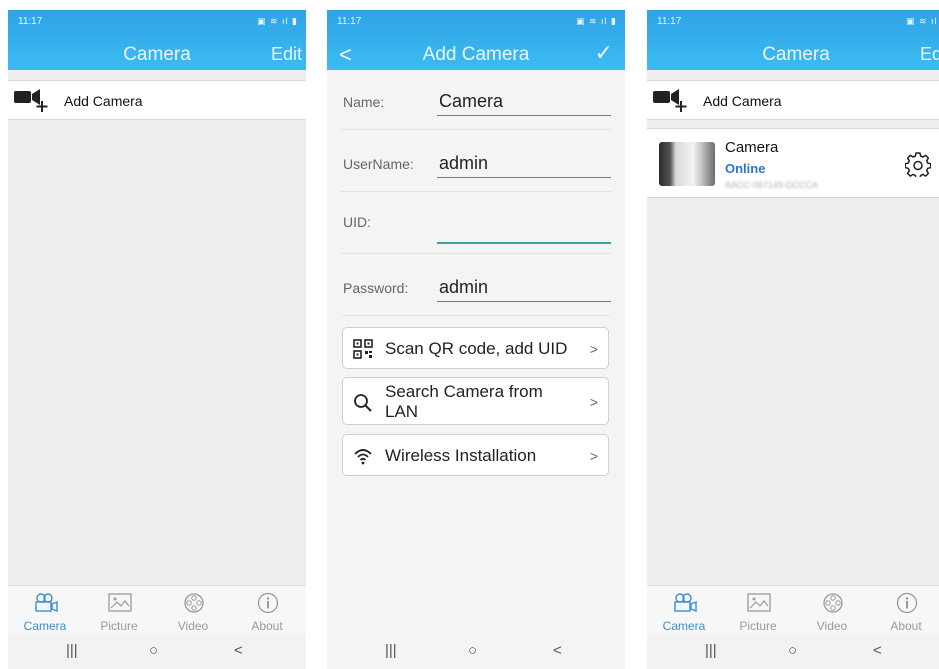 The width and height of the screenshot is (939, 669). I want to click on uid-label: UID:, so click(357, 222).